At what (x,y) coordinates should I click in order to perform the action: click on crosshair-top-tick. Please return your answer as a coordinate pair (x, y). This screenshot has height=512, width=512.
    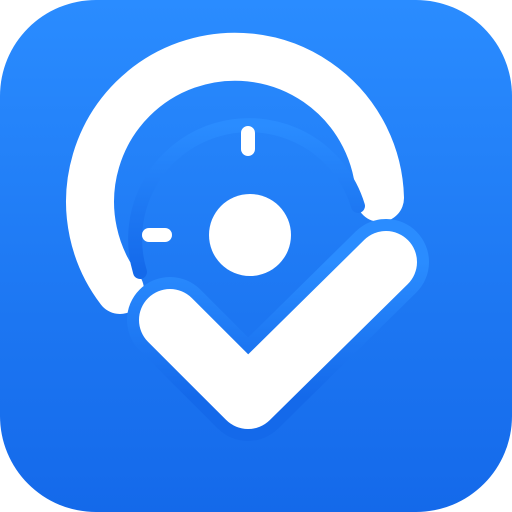
    Looking at the image, I should click on (248, 141).